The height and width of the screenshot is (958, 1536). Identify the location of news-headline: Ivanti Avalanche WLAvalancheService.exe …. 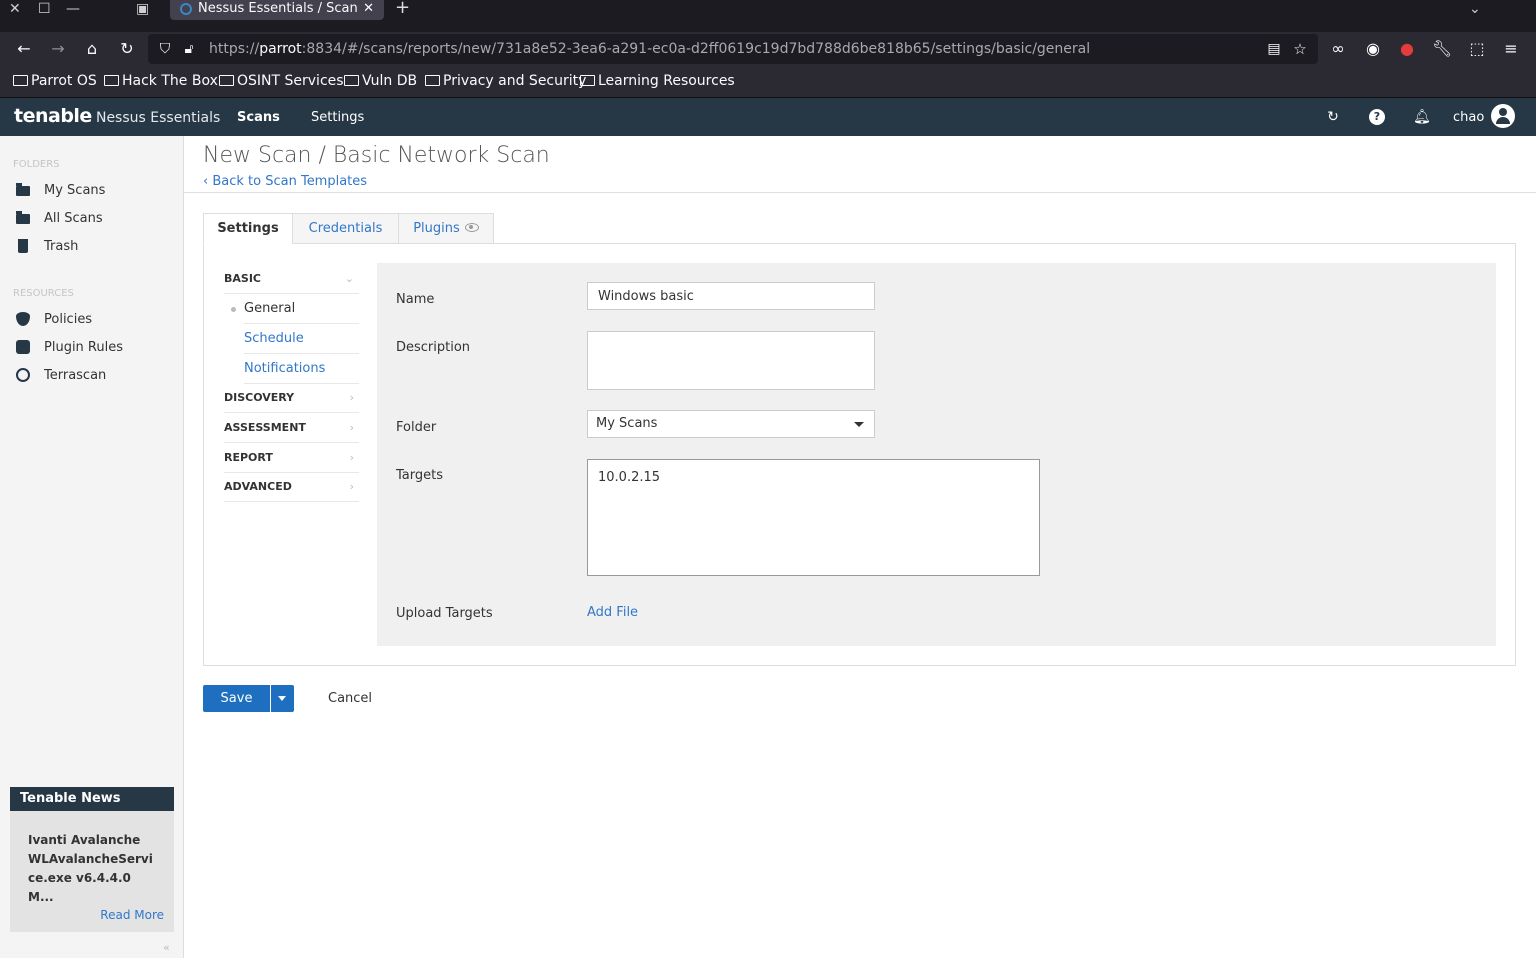
(92, 859).